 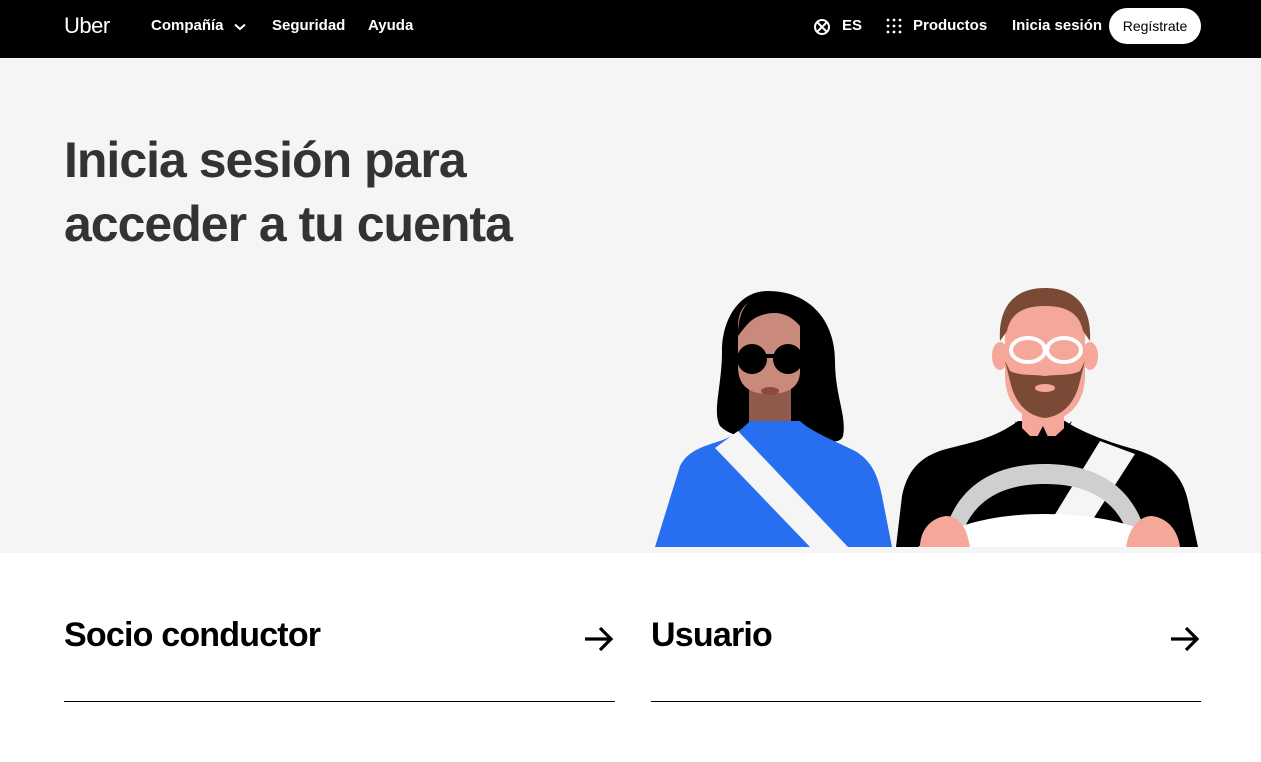 I want to click on globe-icon, so click(x=822, y=29).